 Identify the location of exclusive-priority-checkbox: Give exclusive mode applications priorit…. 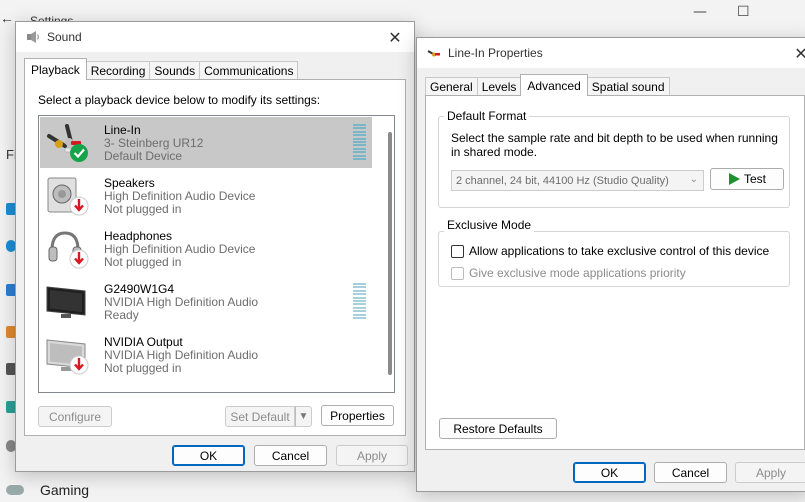
(568, 273).